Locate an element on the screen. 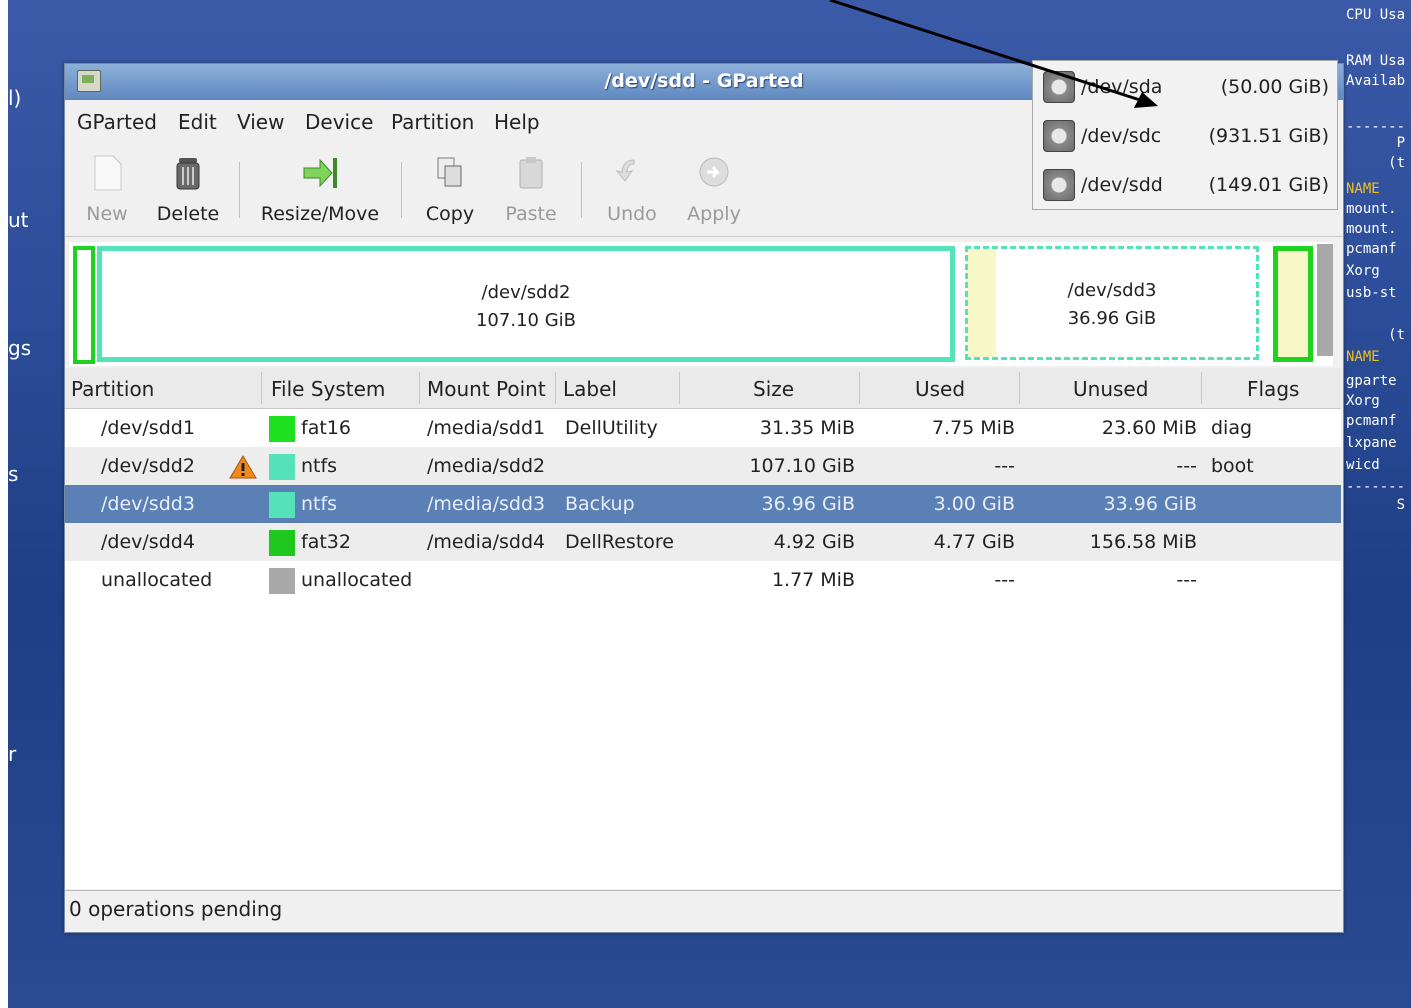 Image resolution: width=1411 pixels, height=1008 pixels. annotation-arrow is located at coordinates (993, 54).